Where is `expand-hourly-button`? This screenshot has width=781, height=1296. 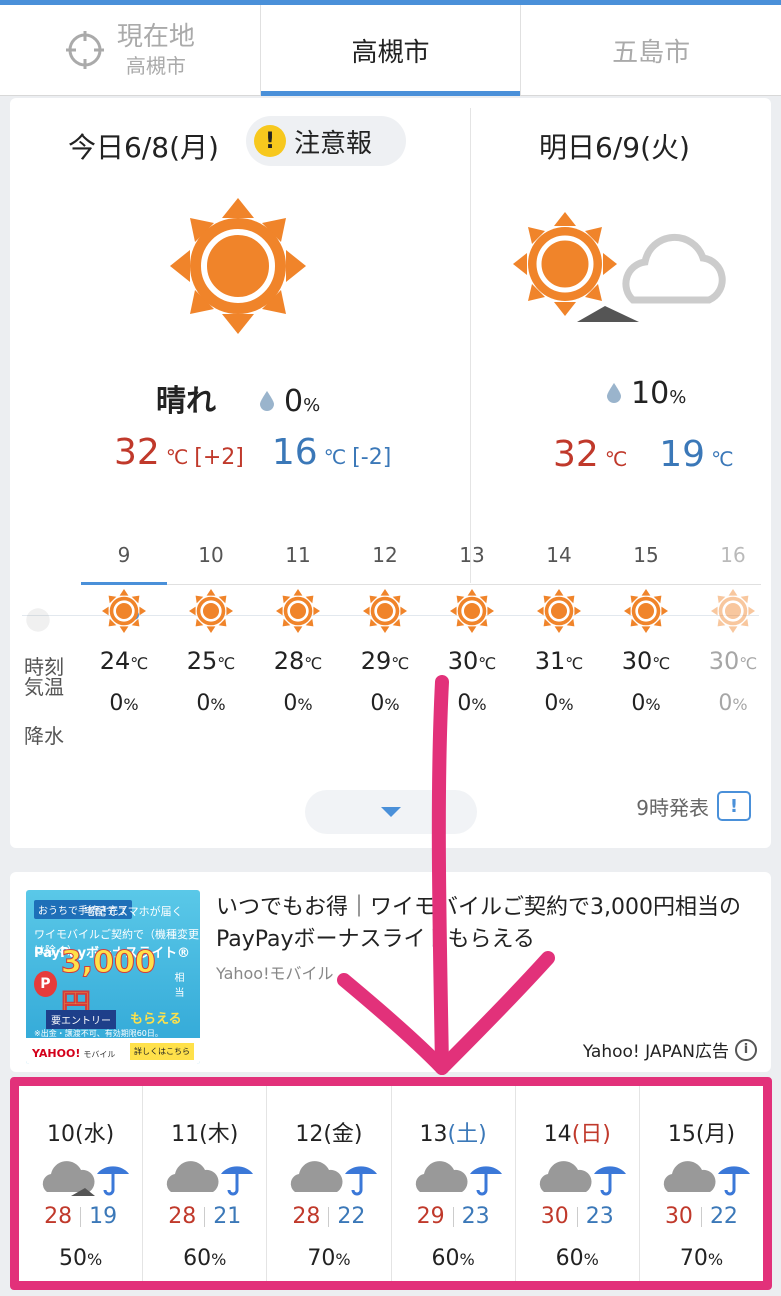
expand-hourly-button is located at coordinates (391, 812).